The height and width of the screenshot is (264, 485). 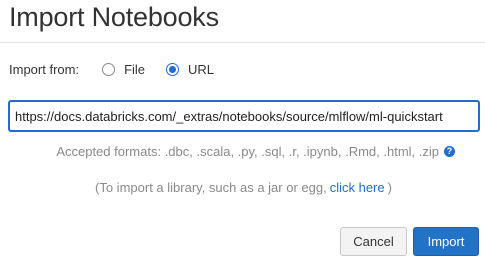 What do you see at coordinates (135, 69) in the screenshot?
I see `file-radio-label: File` at bounding box center [135, 69].